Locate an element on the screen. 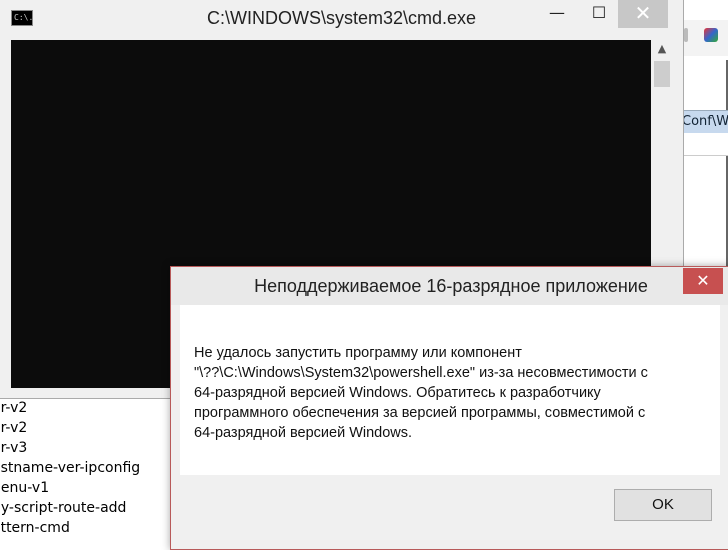 The height and width of the screenshot is (550, 728). minimize-button: — is located at coordinates (557, 14).